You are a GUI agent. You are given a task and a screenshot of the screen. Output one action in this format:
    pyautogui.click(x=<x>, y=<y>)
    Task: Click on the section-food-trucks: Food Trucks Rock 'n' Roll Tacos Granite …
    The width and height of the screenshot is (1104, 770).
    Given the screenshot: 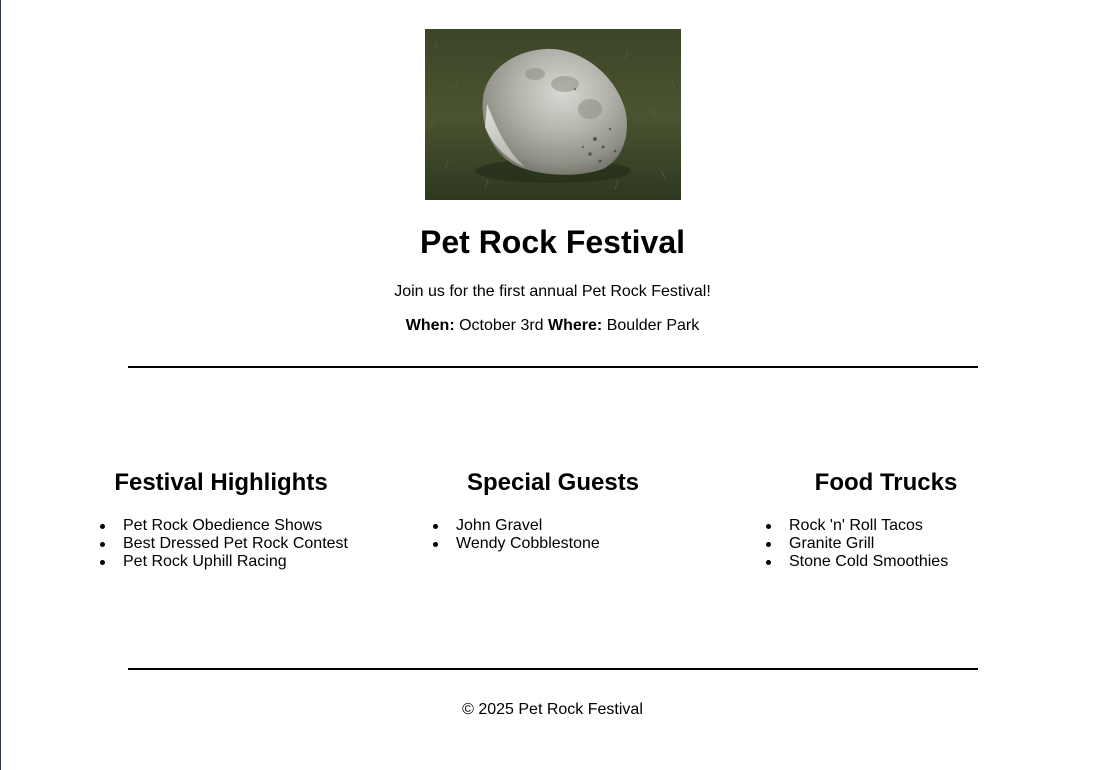 What is the action you would take?
    pyautogui.click(x=886, y=518)
    